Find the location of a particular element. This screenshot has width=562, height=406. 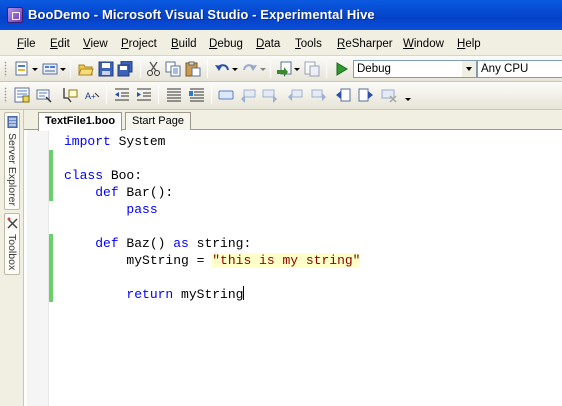

code-line: class Boo: is located at coordinates (103, 175).